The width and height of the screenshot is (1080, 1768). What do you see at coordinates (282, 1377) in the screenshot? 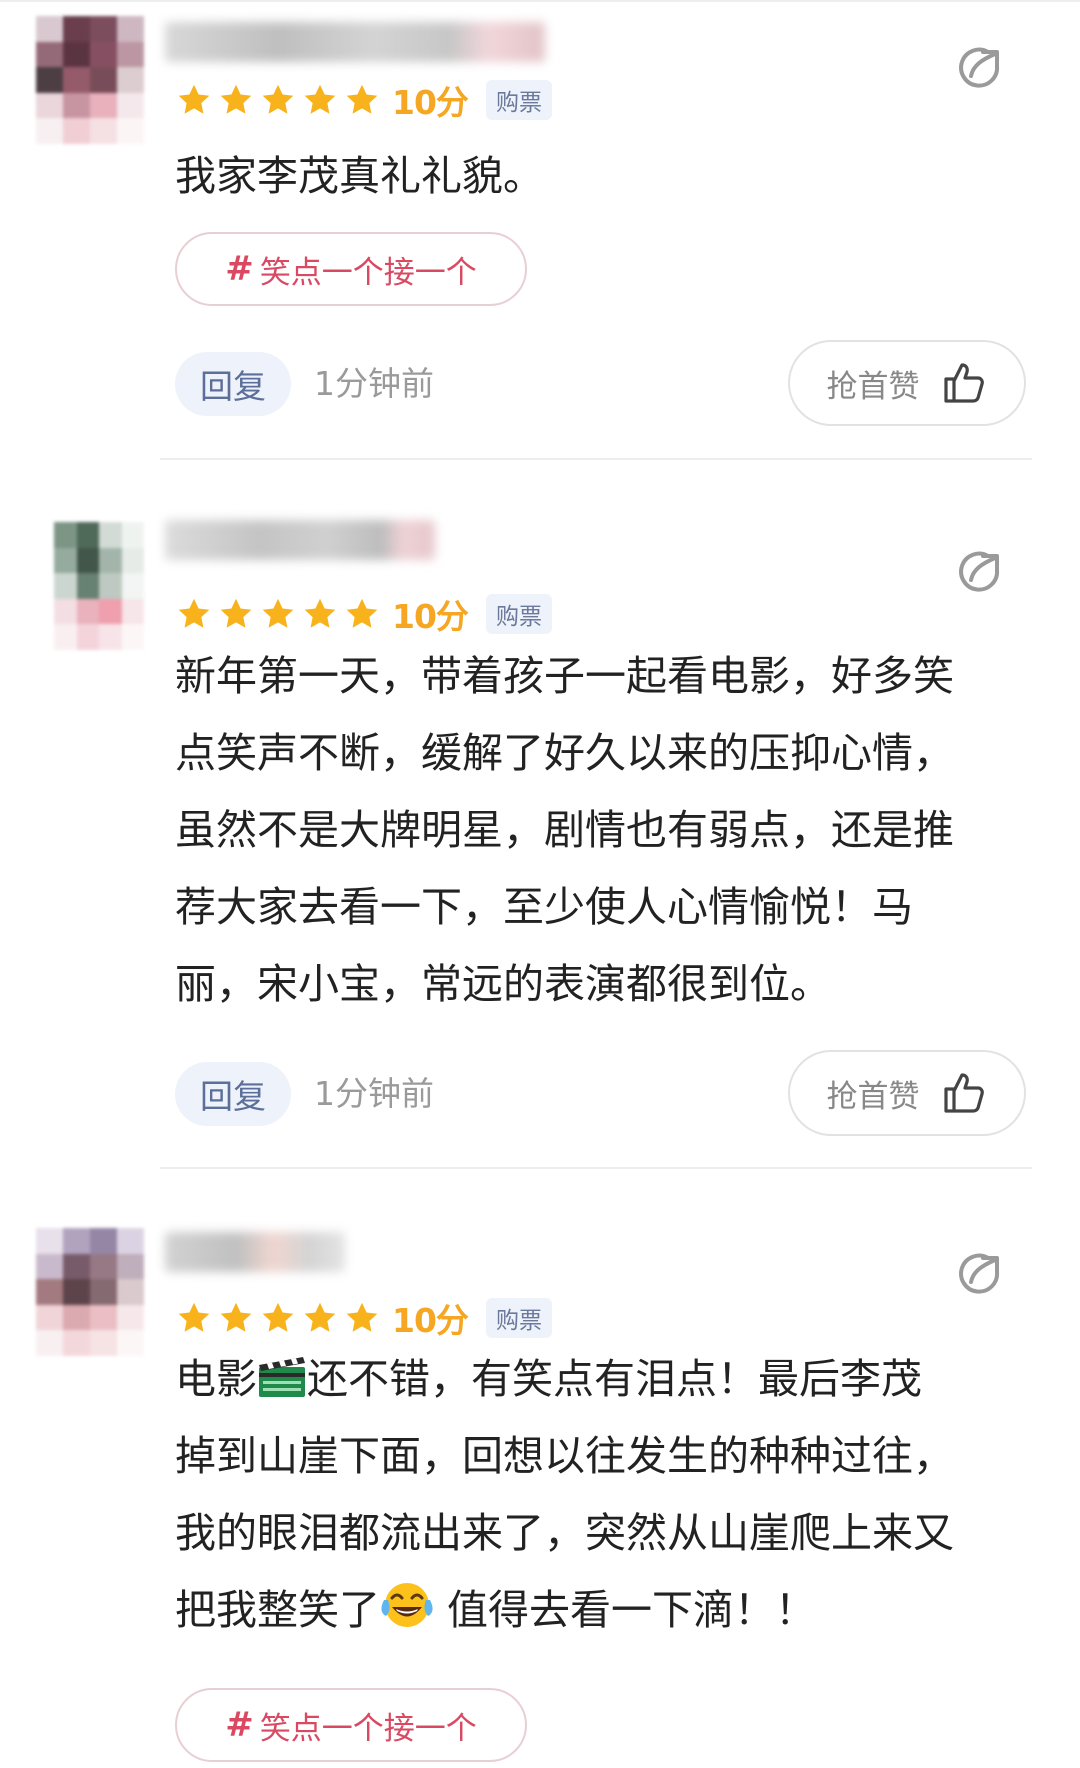
I see `clapperboard-emoji` at bounding box center [282, 1377].